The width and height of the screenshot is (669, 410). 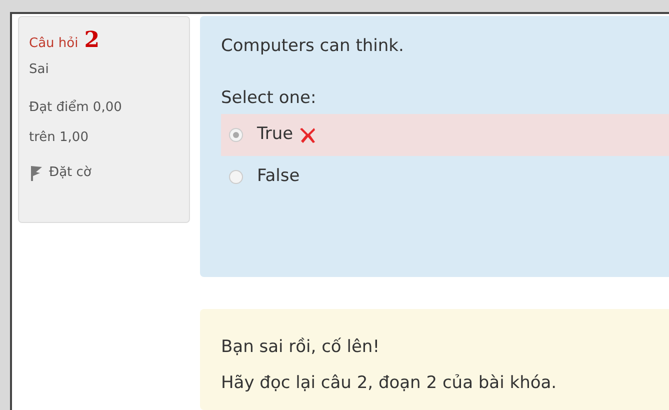 What do you see at coordinates (92, 40) in the screenshot?
I see `question-number: 2` at bounding box center [92, 40].